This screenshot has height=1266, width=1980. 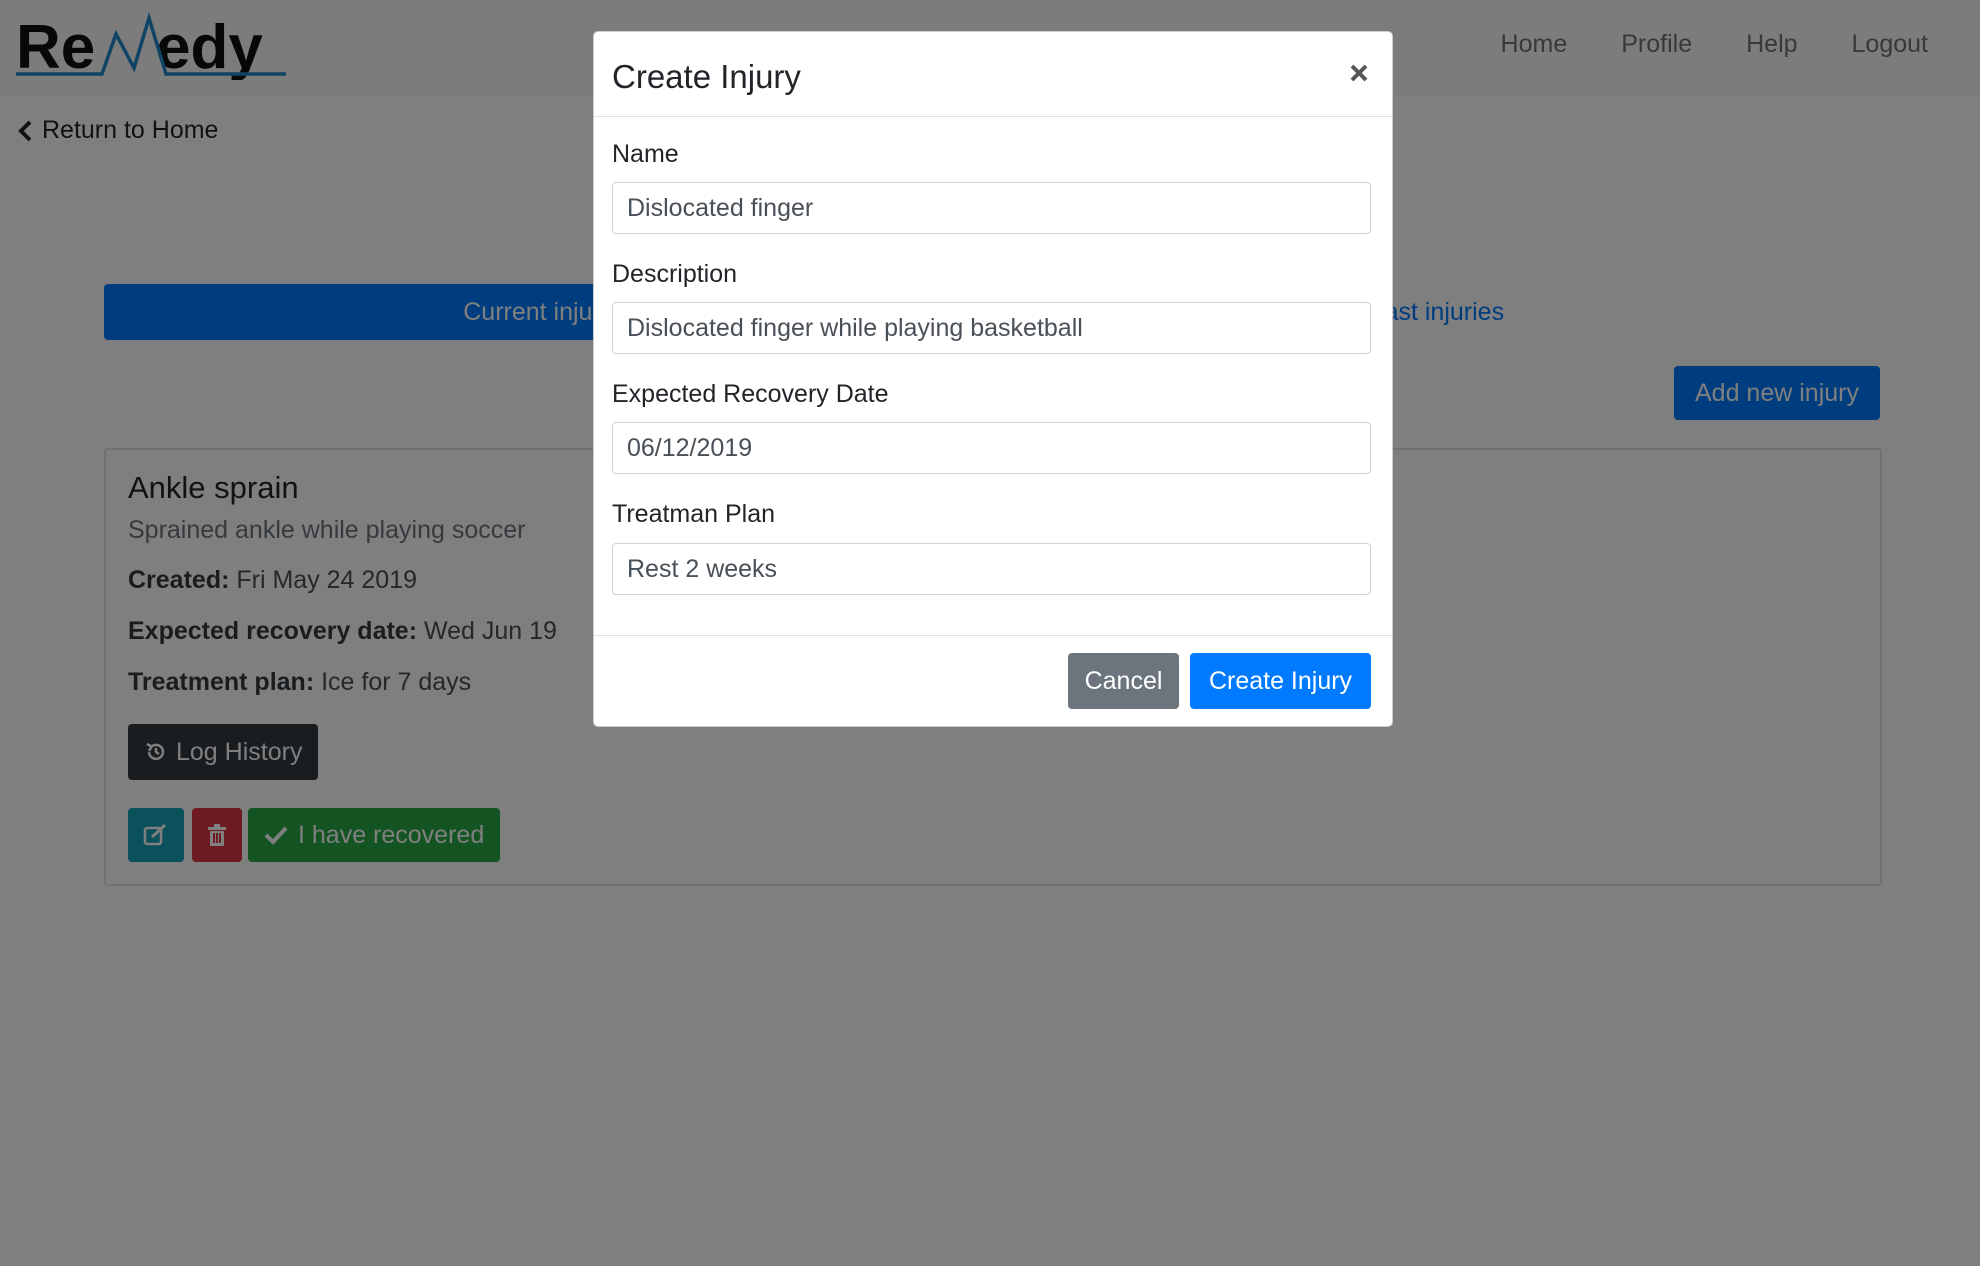 What do you see at coordinates (694, 514) in the screenshot?
I see `treatment-label: Treatman Plan` at bounding box center [694, 514].